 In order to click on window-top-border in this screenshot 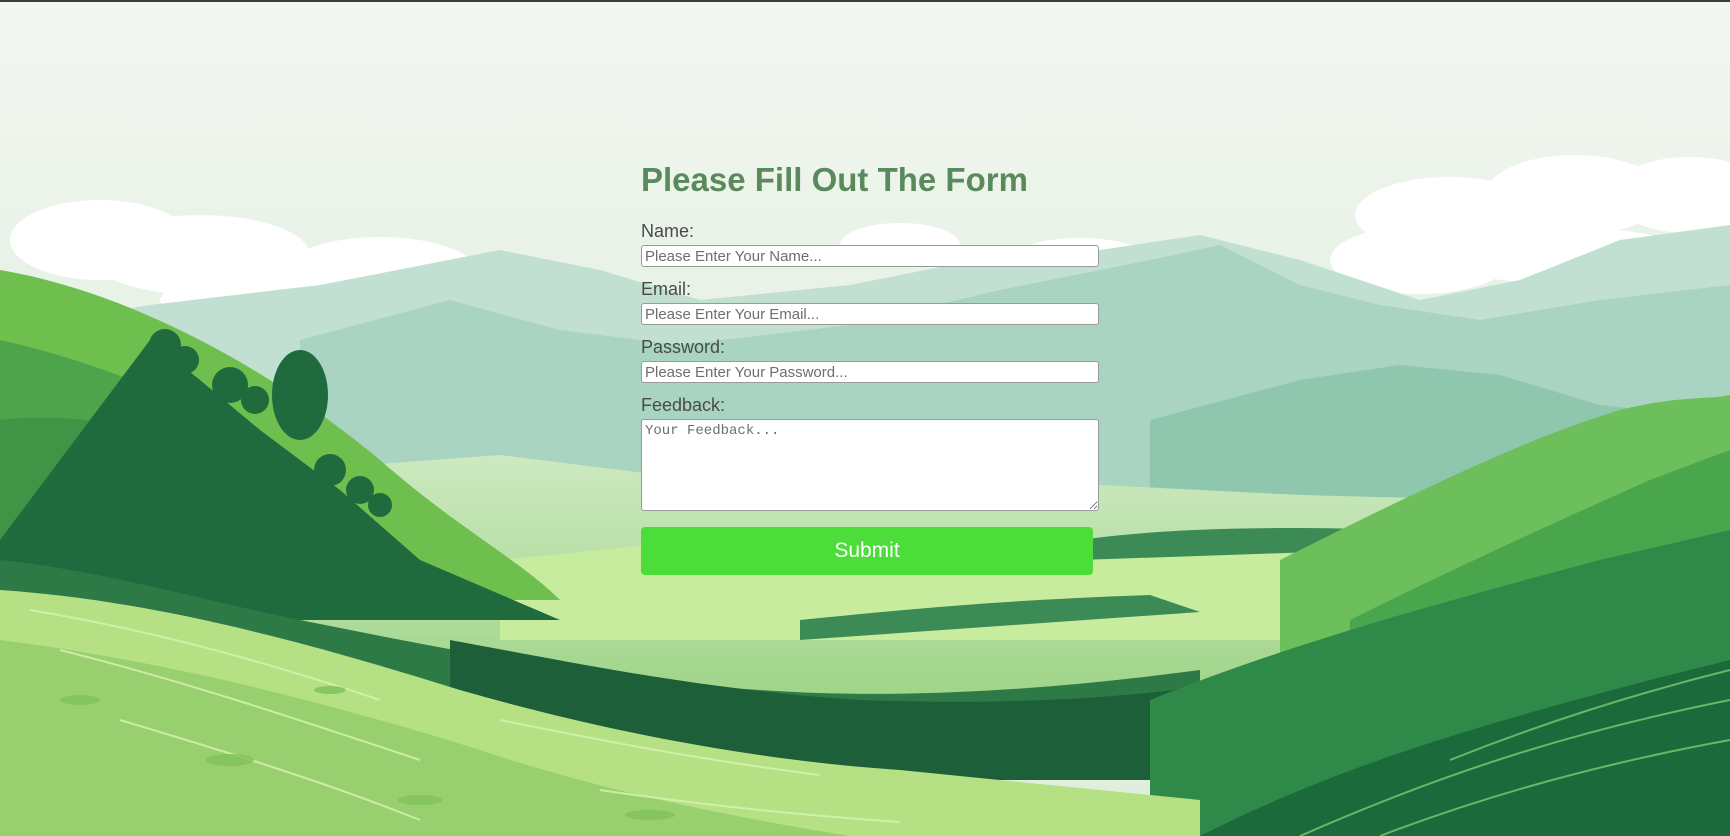, I will do `click(865, 1)`.